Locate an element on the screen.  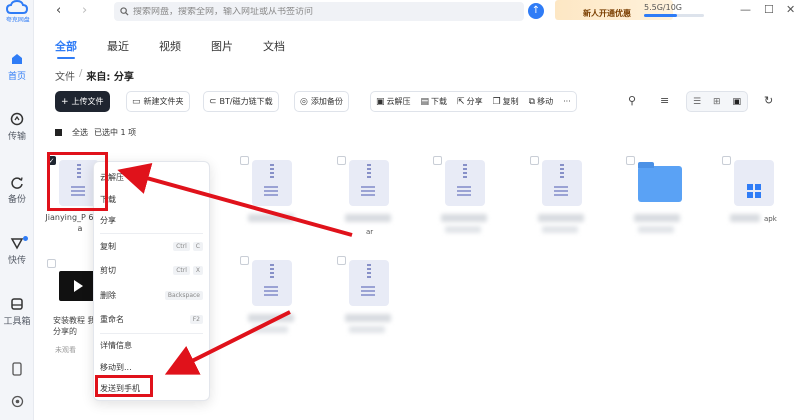
annotation-arrow-to-send is located at coordinates (227, 342).